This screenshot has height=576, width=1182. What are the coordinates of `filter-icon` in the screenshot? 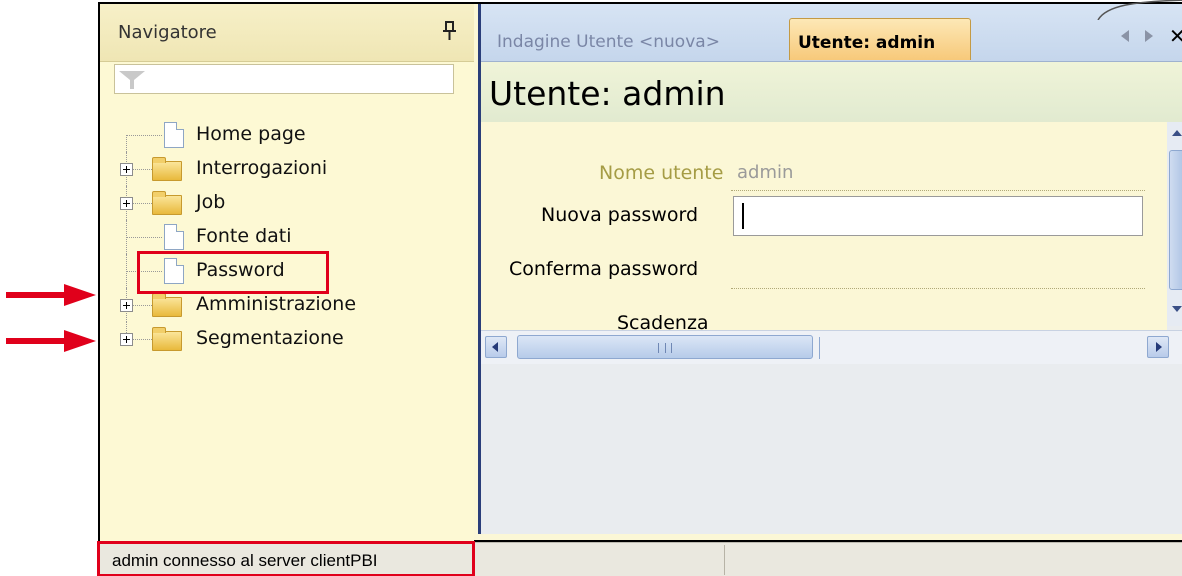 It's located at (132, 80).